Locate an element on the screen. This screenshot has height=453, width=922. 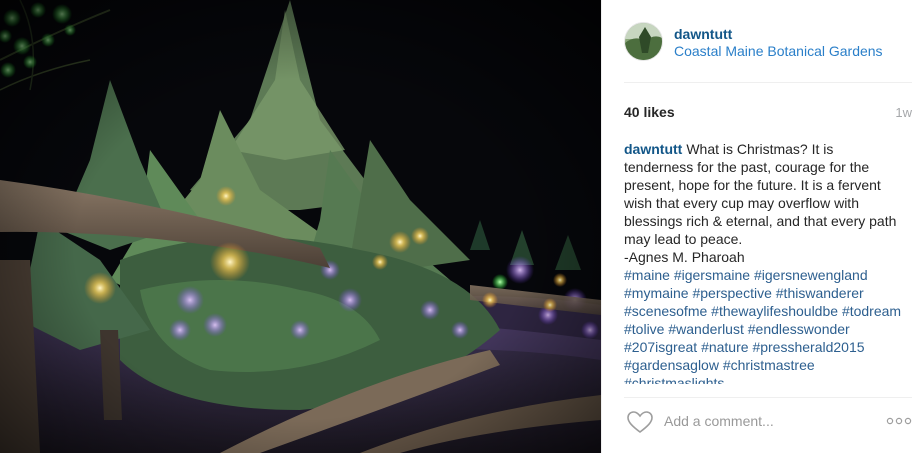
hashtag-link: #wanderlust is located at coordinates (706, 329).